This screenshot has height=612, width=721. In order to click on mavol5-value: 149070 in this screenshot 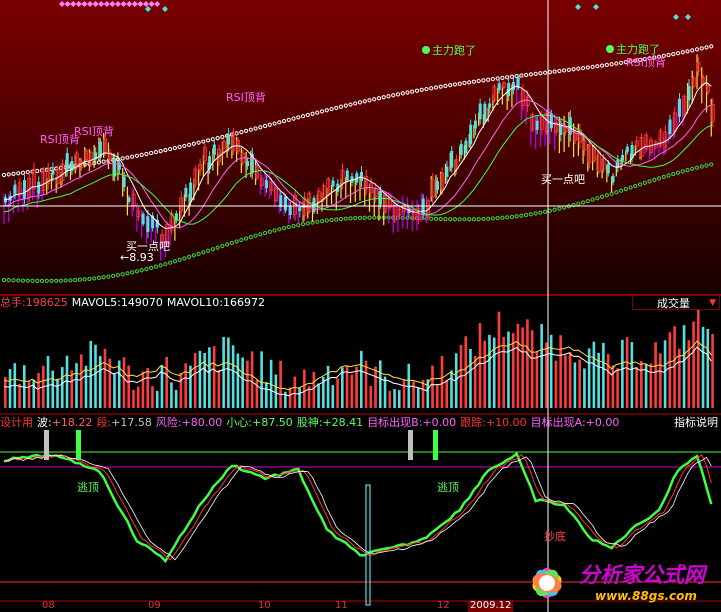, I will do `click(141, 302)`.